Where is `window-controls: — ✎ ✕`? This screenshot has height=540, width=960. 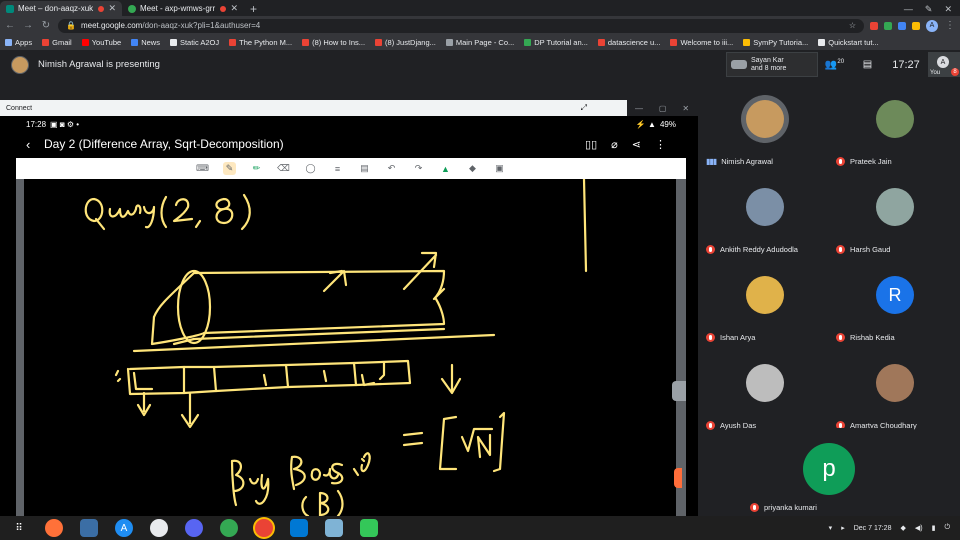
window-controls: — ✎ ✕ is located at coordinates (928, 9).